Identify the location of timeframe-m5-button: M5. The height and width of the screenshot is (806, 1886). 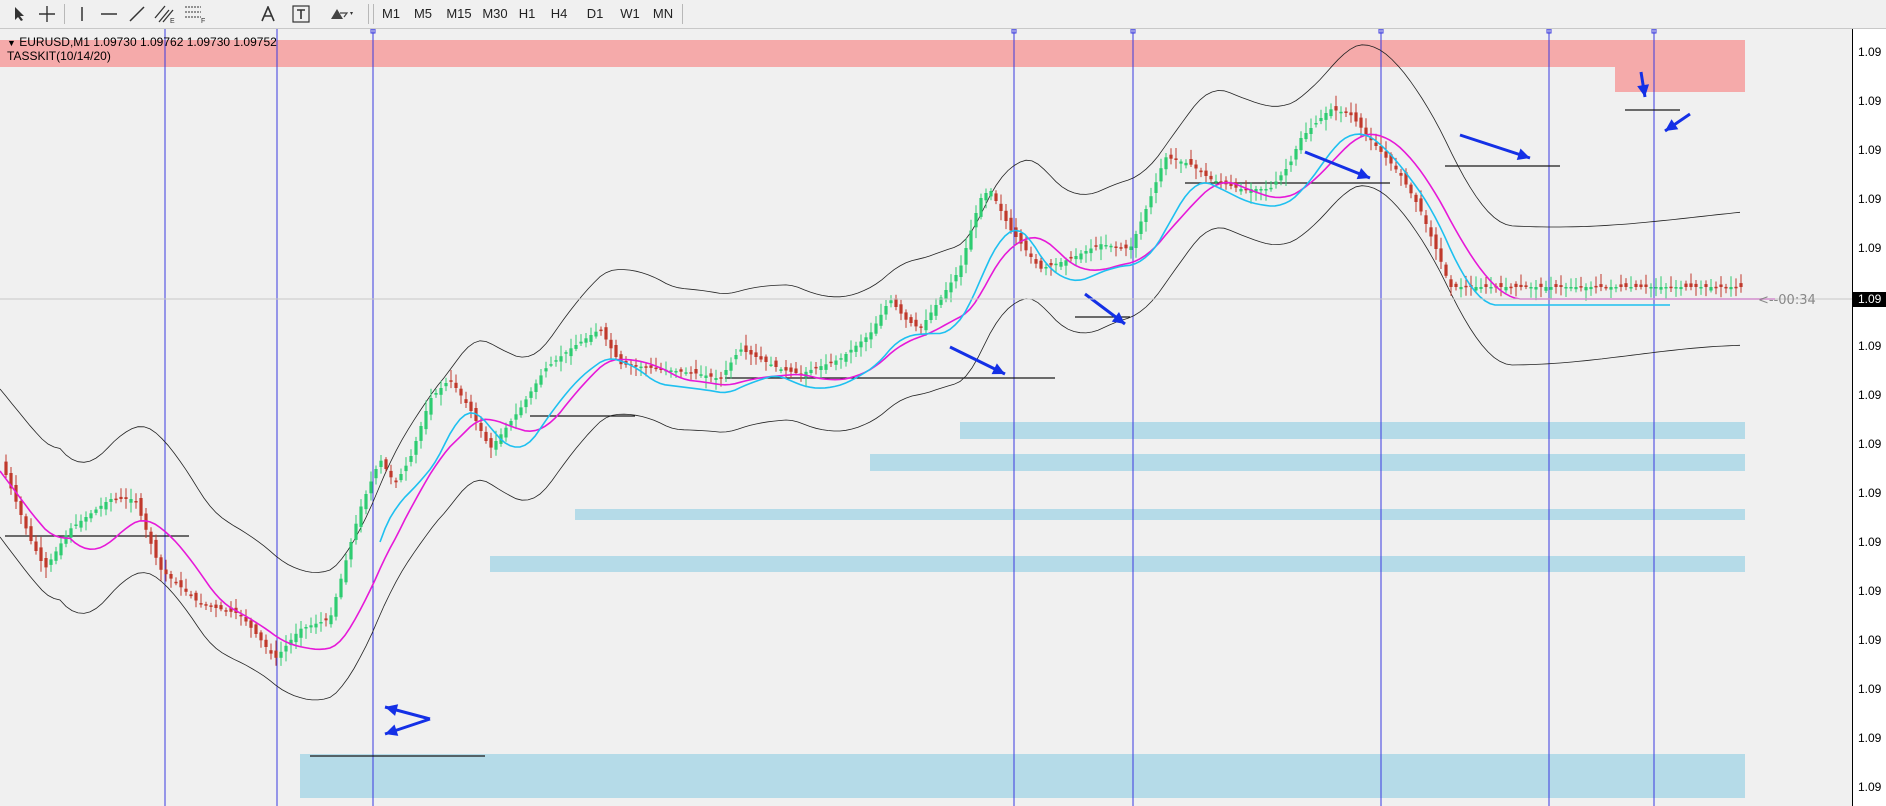
(423, 14).